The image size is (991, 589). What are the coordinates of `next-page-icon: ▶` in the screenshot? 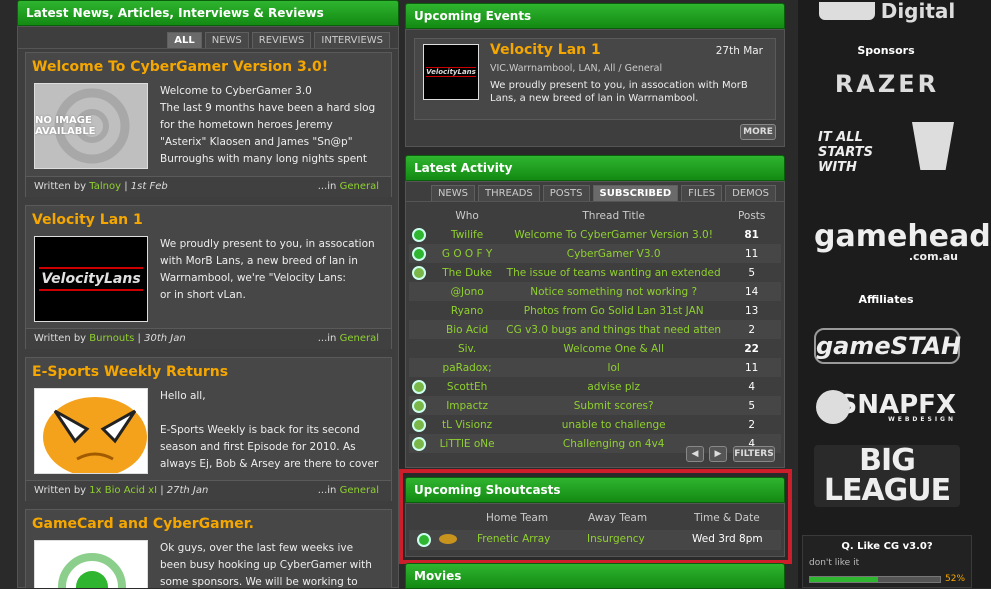 It's located at (718, 454).